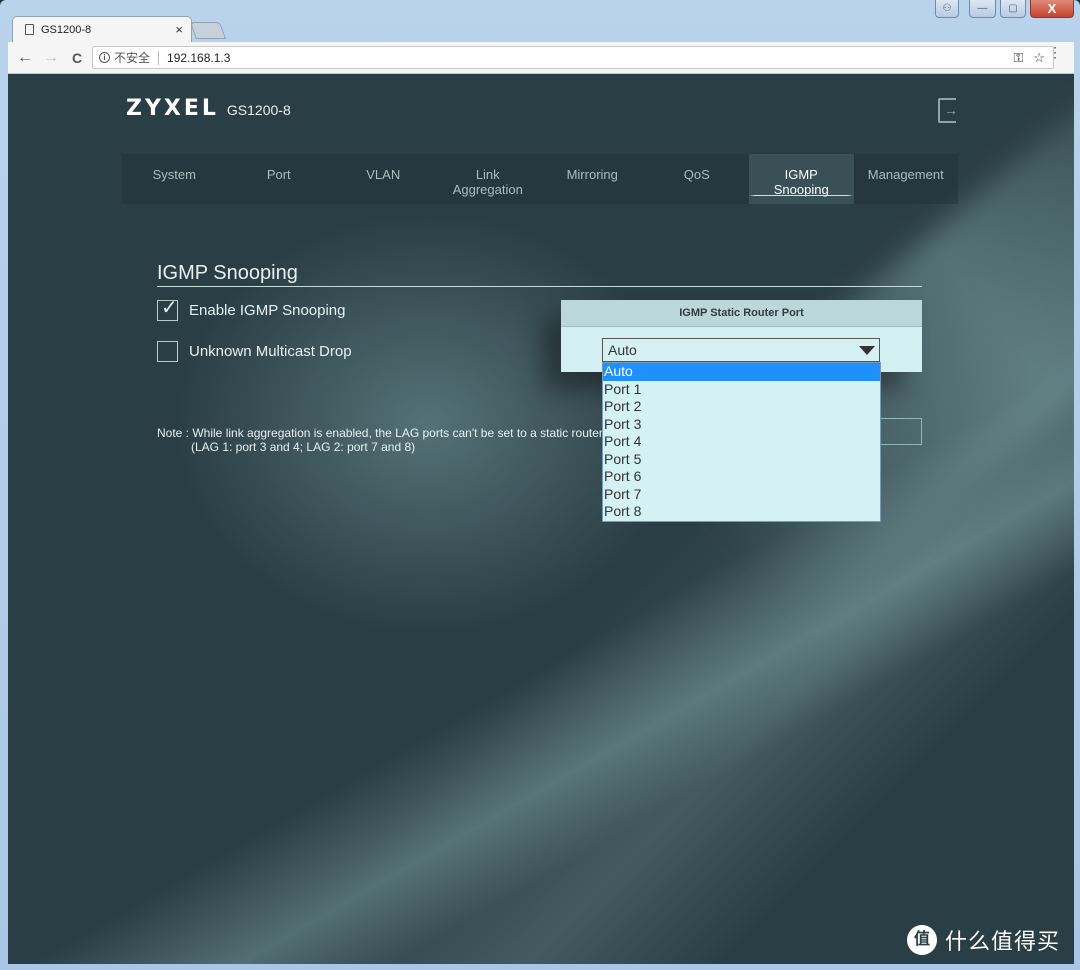 This screenshot has height=970, width=1080. I want to click on close-window-button: X, so click(1052, 9).